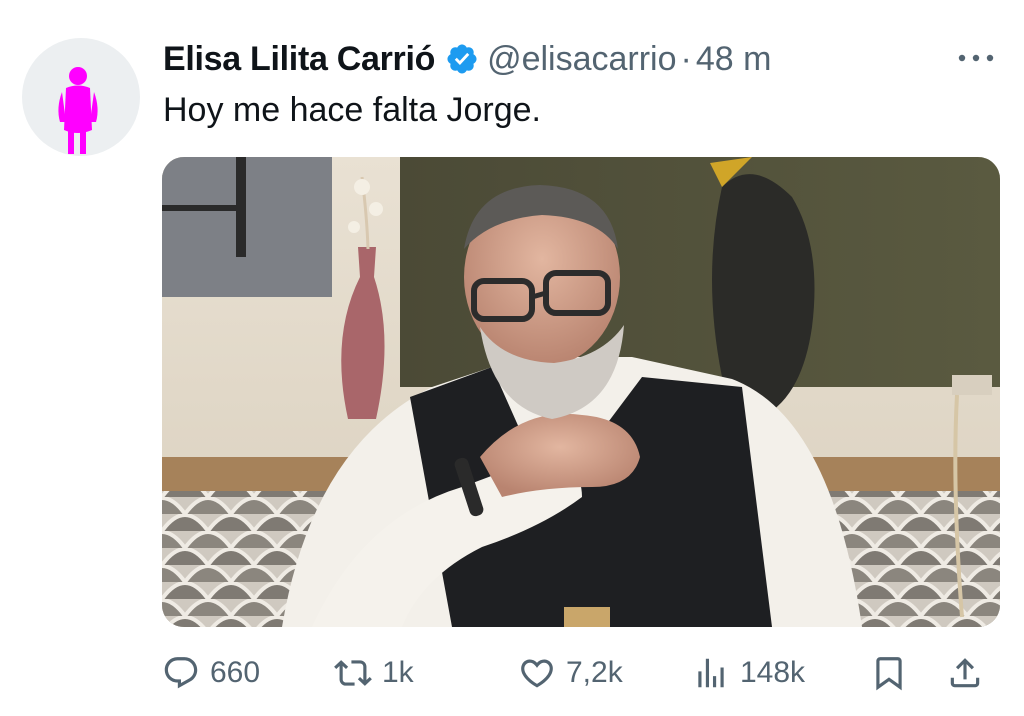 The height and width of the screenshot is (716, 1024). I want to click on tweet-actions: 660 1k 7,2k 148k, so click(582, 673).